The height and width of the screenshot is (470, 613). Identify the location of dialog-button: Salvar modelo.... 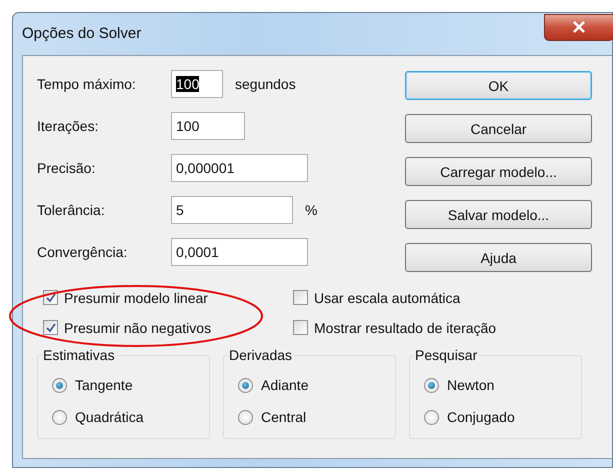
(498, 214).